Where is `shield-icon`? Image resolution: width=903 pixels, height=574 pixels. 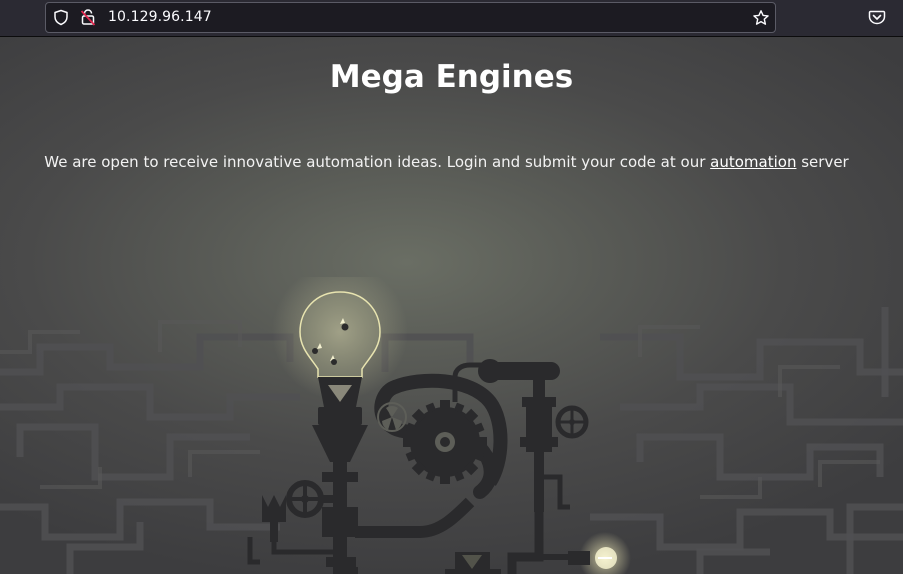
shield-icon is located at coordinates (61, 17).